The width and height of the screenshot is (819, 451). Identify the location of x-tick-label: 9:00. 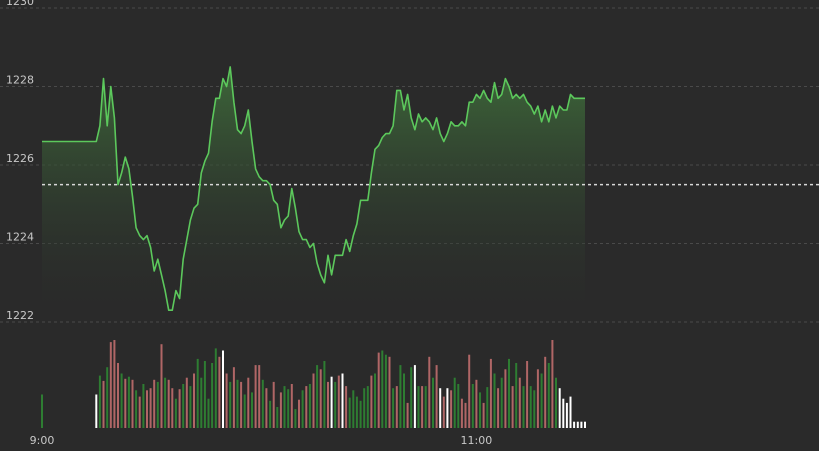
(42, 440).